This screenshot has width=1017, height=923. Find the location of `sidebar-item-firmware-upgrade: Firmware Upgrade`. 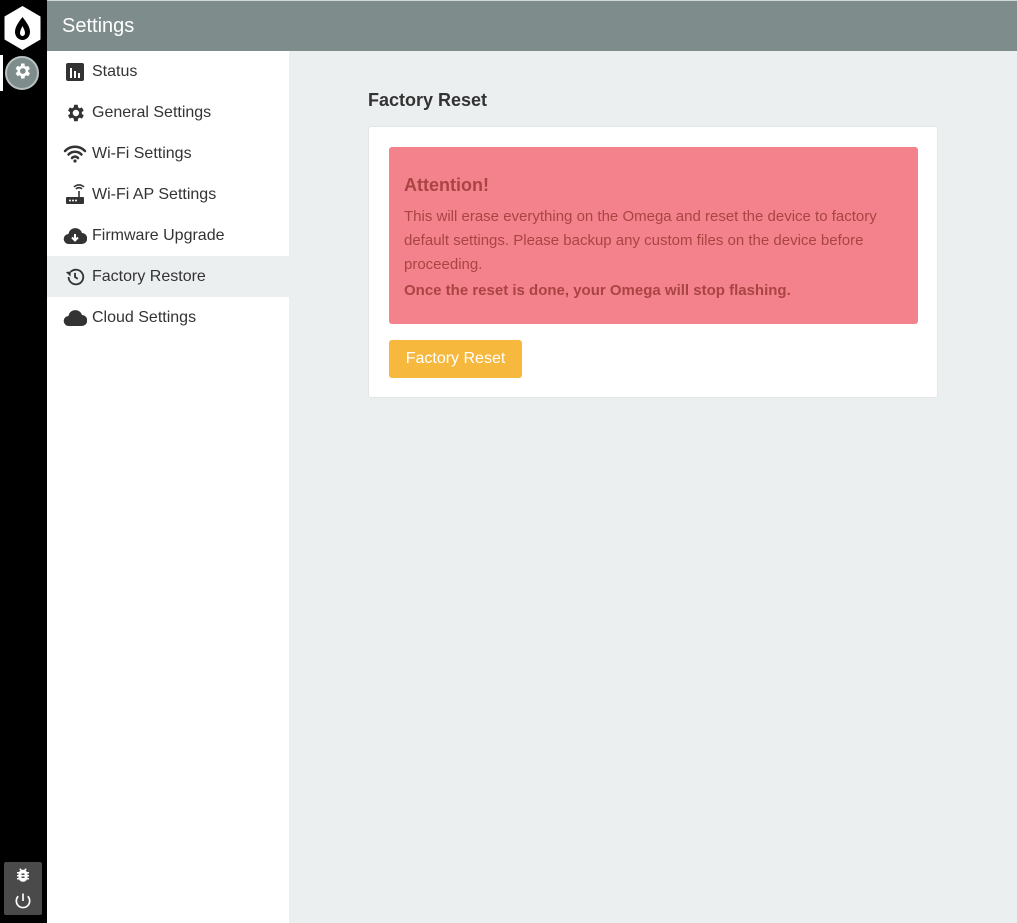

sidebar-item-firmware-upgrade: Firmware Upgrade is located at coordinates (168, 235).